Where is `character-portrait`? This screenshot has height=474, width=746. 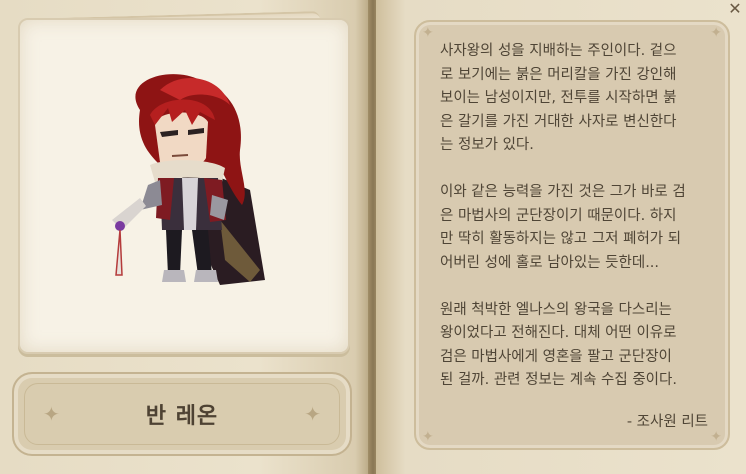
character-portrait is located at coordinates (188, 179).